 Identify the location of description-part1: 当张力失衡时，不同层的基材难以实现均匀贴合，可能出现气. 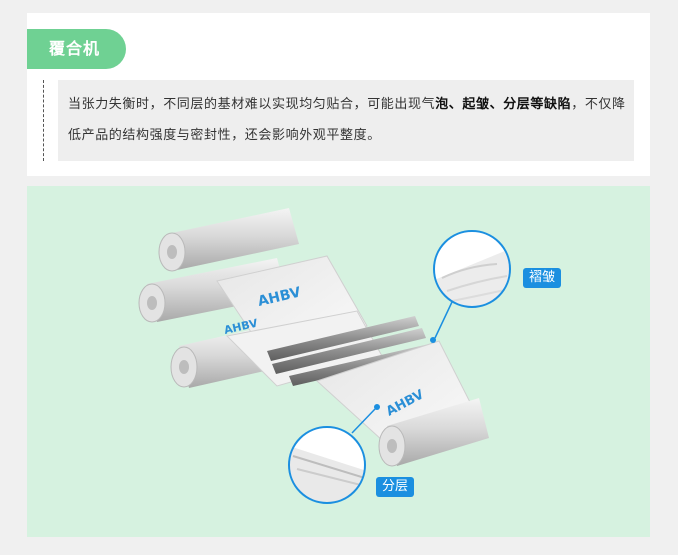
(252, 104).